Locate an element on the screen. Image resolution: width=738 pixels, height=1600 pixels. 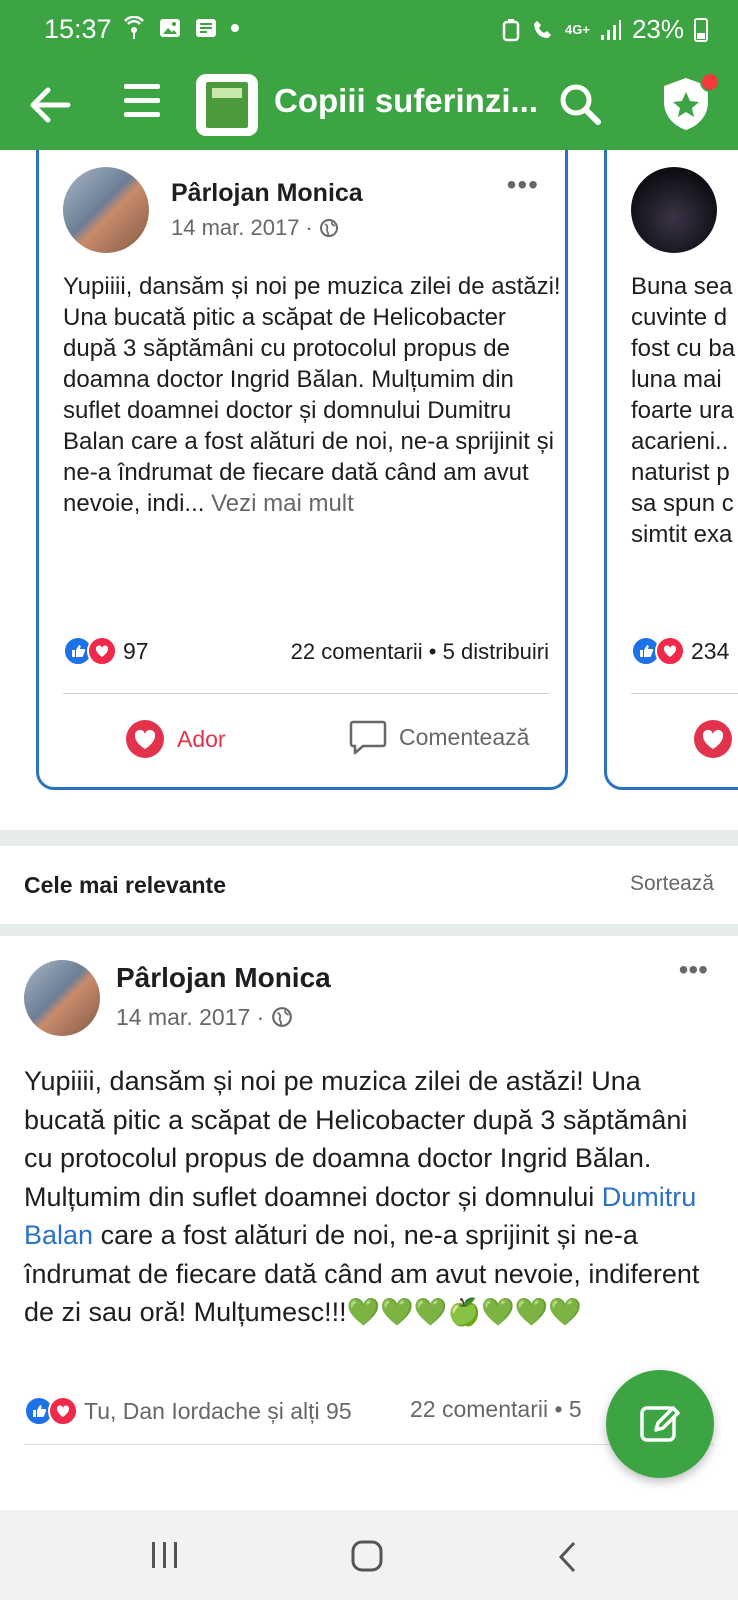
comments-shares-count: 22 comentarii • 5 distribuiri is located at coordinates (420, 652).